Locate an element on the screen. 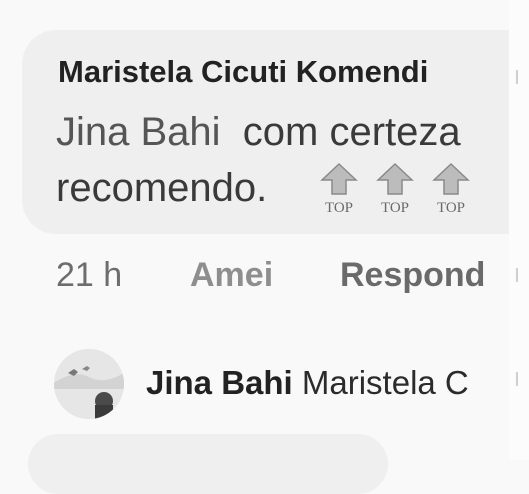  comment-timestamp: 21 h is located at coordinates (89, 275).